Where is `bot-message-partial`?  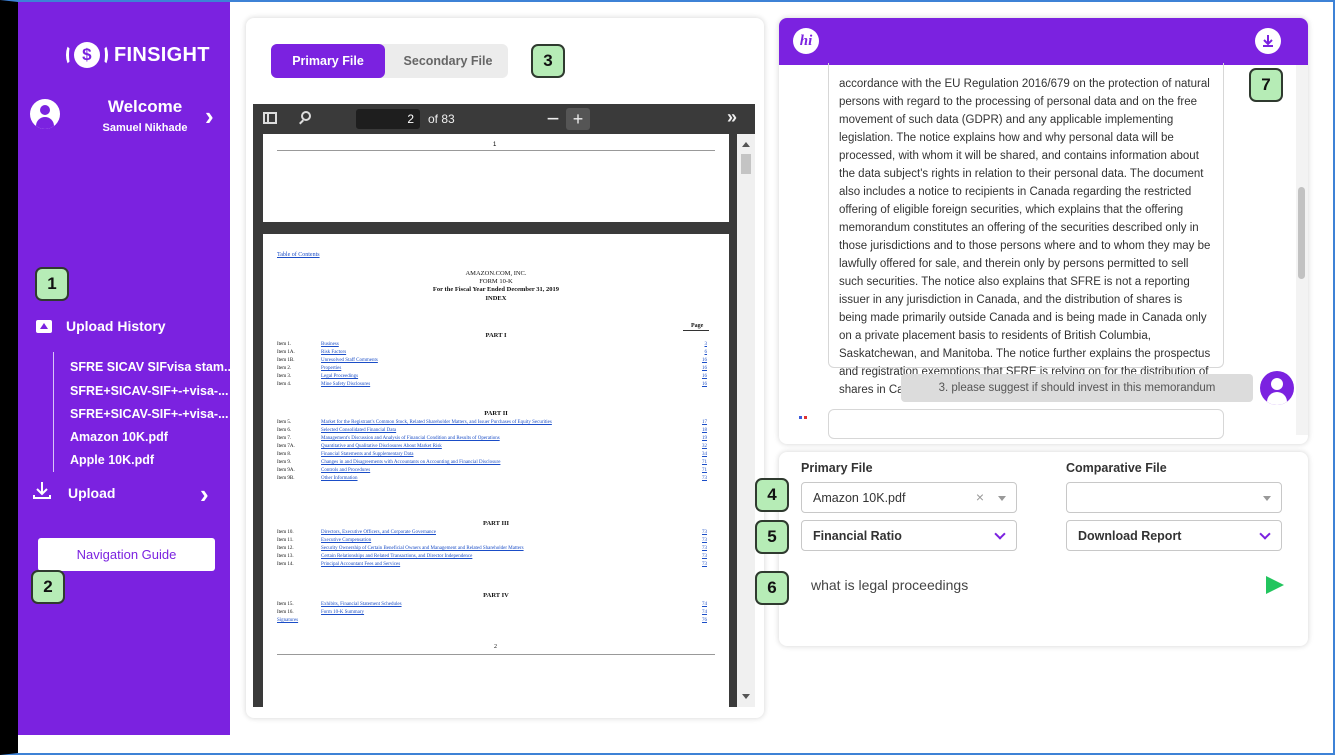
bot-message-partial is located at coordinates (1026, 424).